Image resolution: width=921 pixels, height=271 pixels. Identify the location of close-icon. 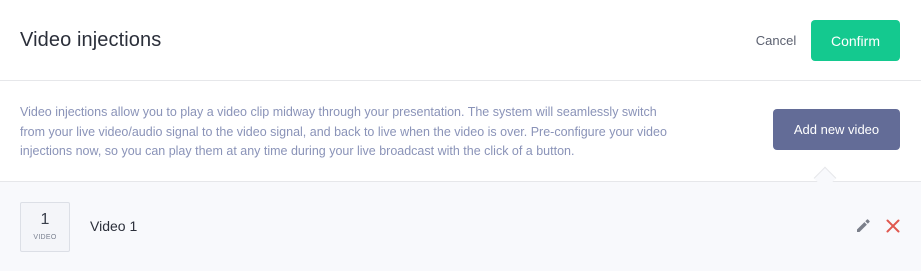
(893, 226).